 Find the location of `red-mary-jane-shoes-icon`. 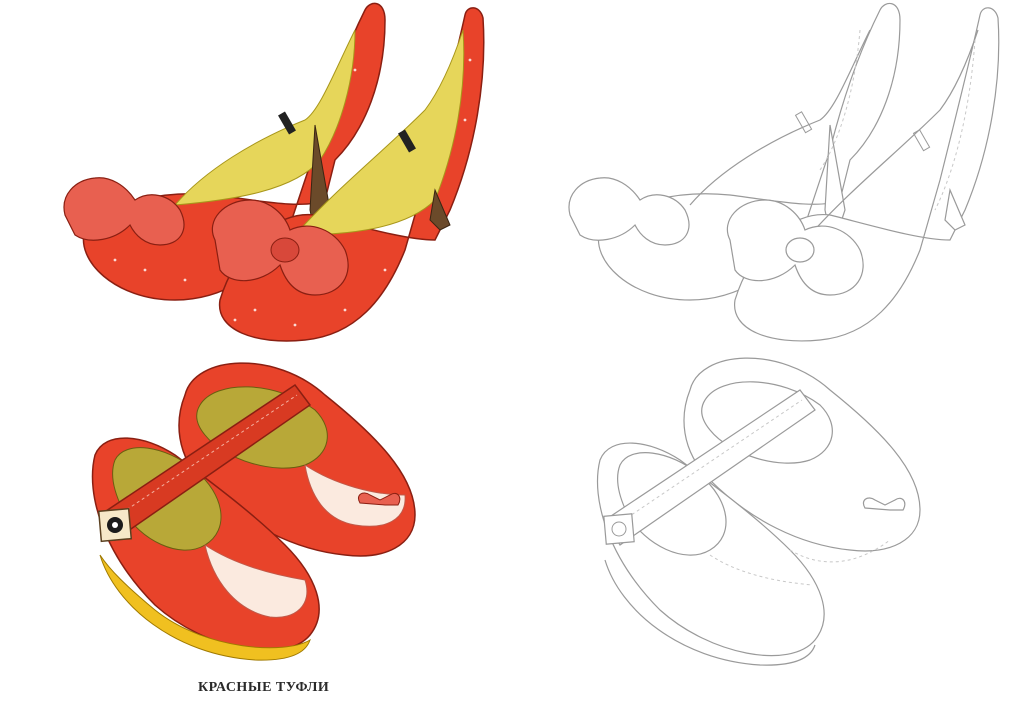

red-mary-jane-shoes-icon is located at coordinates (253, 511).